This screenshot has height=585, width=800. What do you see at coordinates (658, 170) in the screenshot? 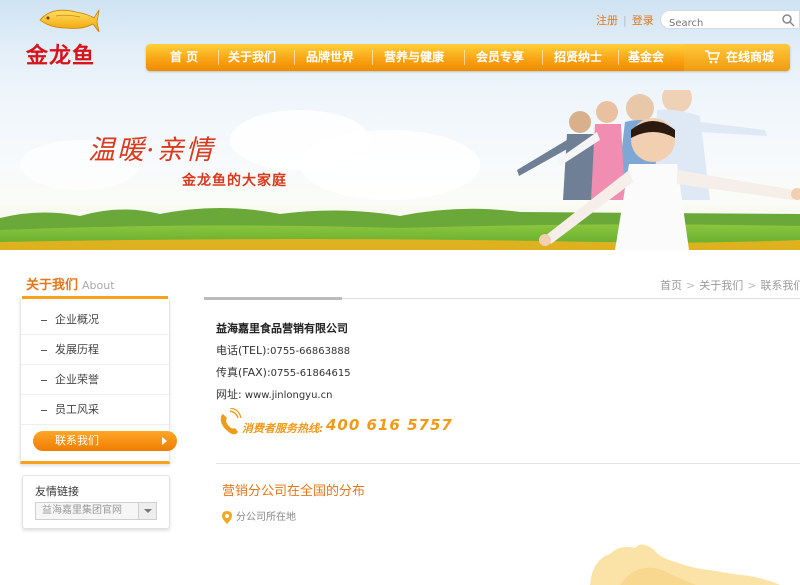
I see `family-photo` at bounding box center [658, 170].